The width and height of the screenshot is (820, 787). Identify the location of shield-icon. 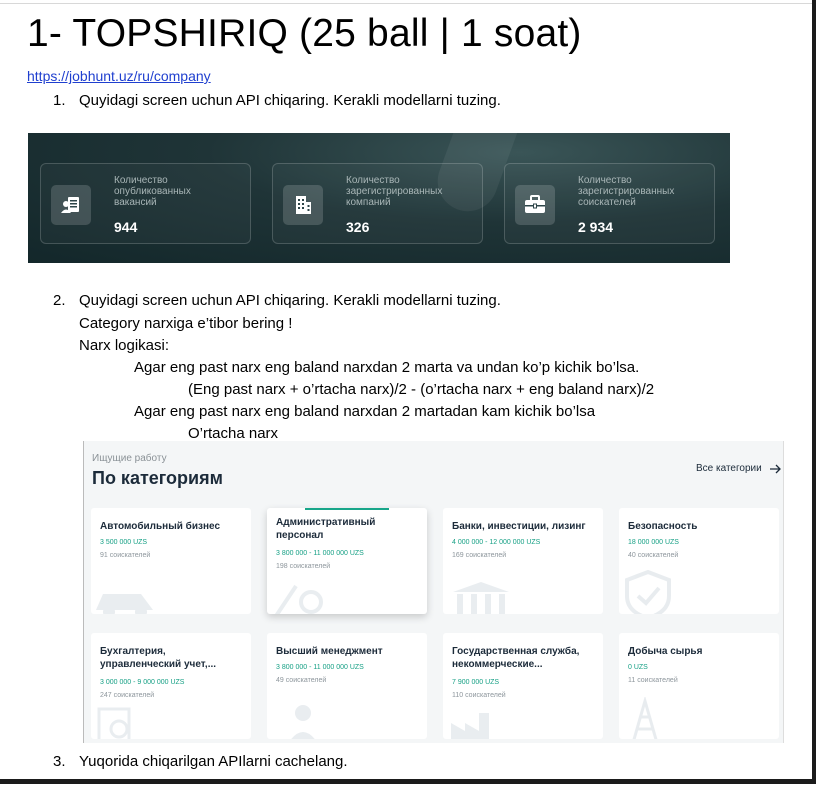
(648, 592).